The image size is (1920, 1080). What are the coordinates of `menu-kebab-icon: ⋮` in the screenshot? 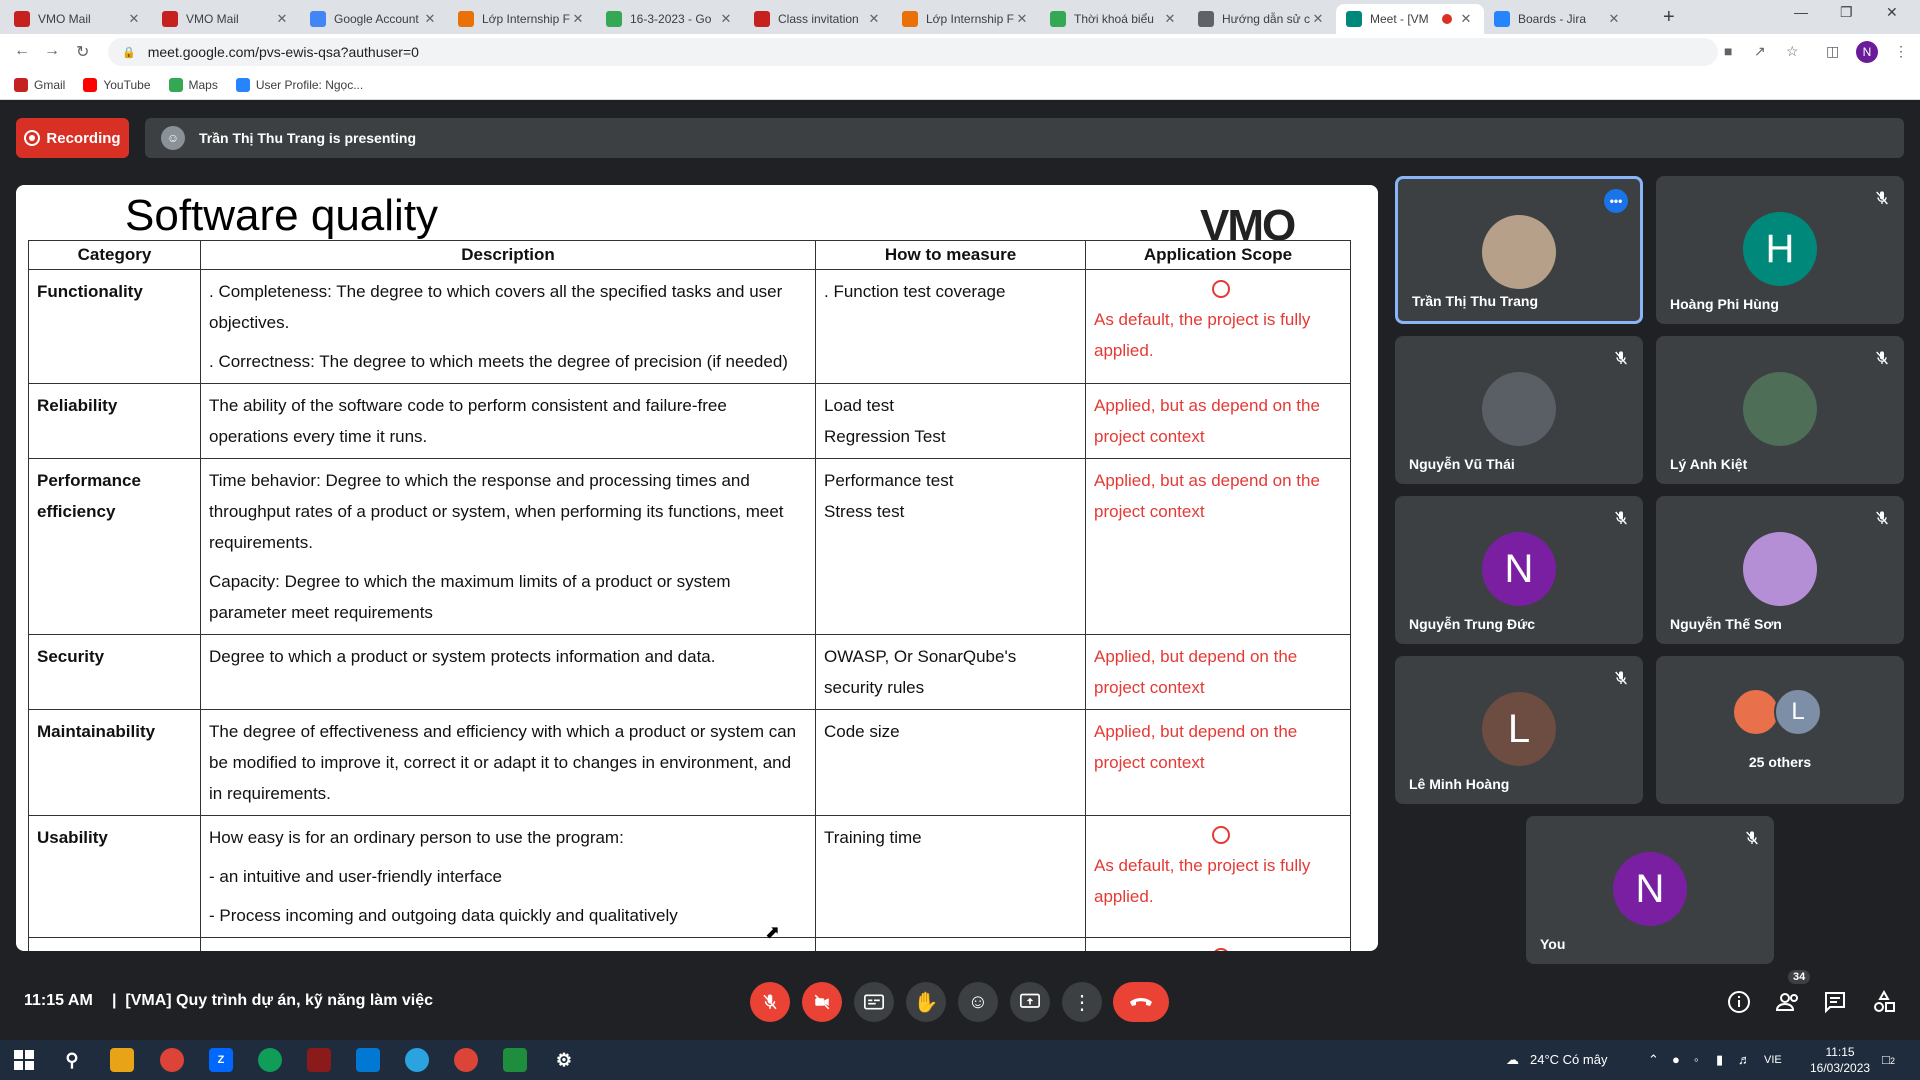 It's located at (1901, 51).